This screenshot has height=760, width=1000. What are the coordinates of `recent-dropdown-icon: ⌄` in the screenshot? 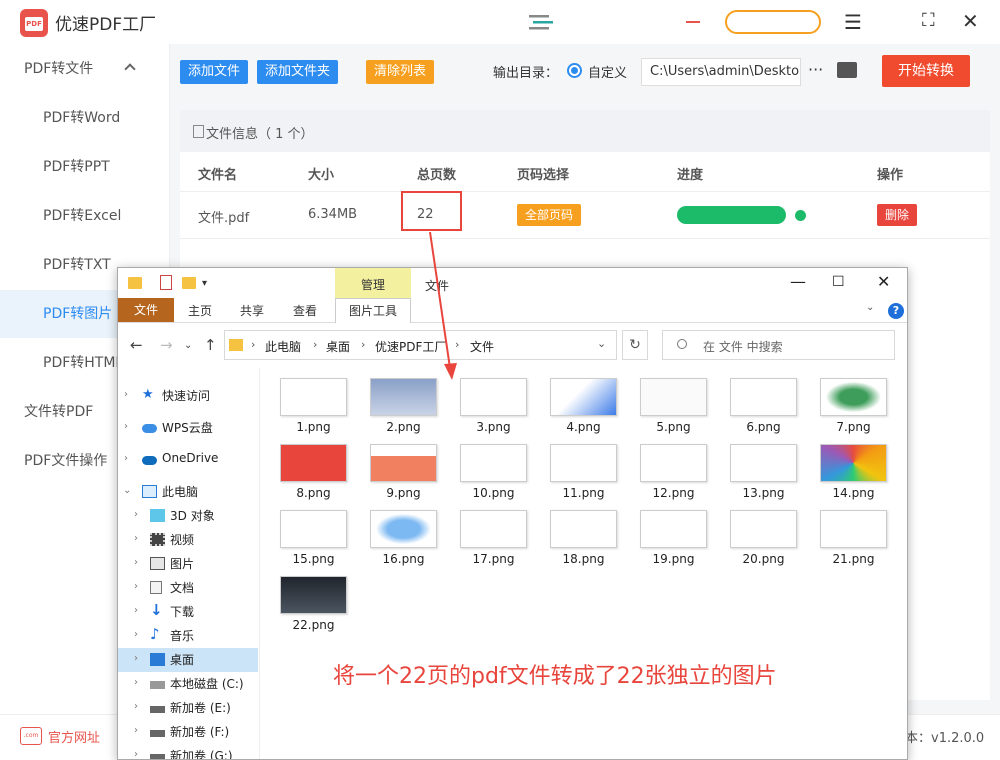 It's located at (188, 345).